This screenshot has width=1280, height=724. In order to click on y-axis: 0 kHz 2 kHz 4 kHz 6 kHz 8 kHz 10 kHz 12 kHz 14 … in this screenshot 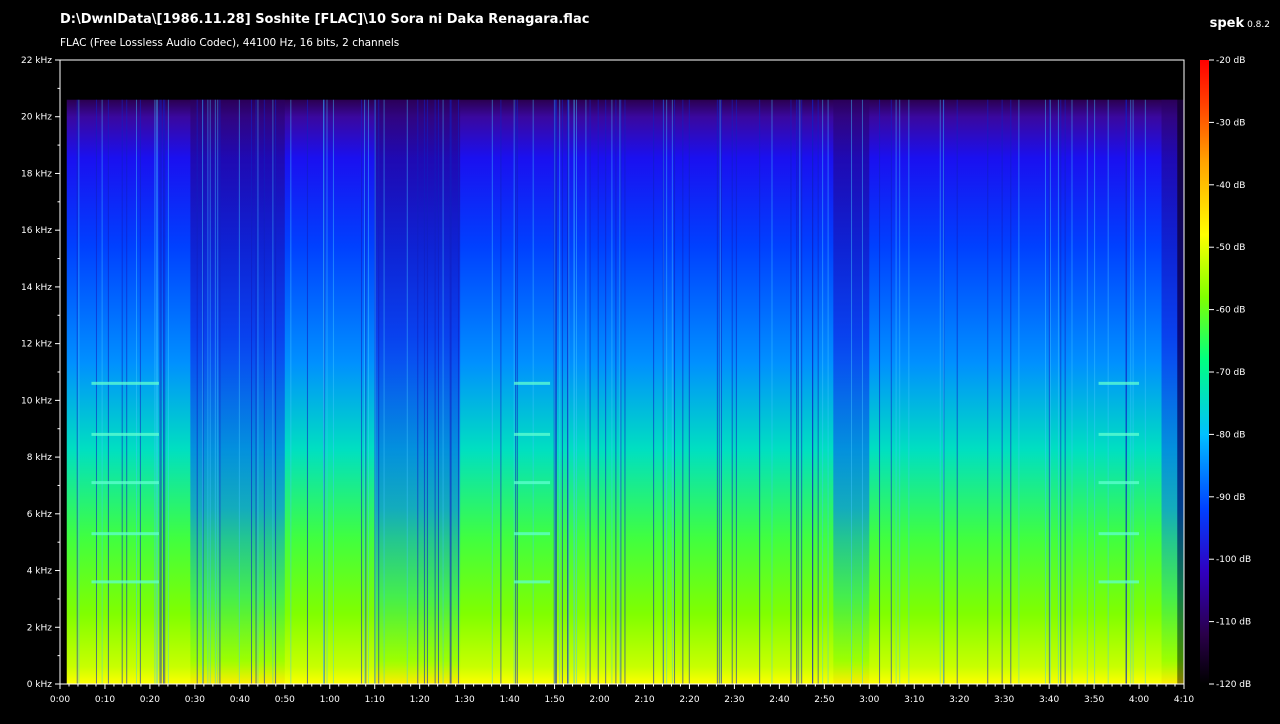, I will do `click(40, 373)`.